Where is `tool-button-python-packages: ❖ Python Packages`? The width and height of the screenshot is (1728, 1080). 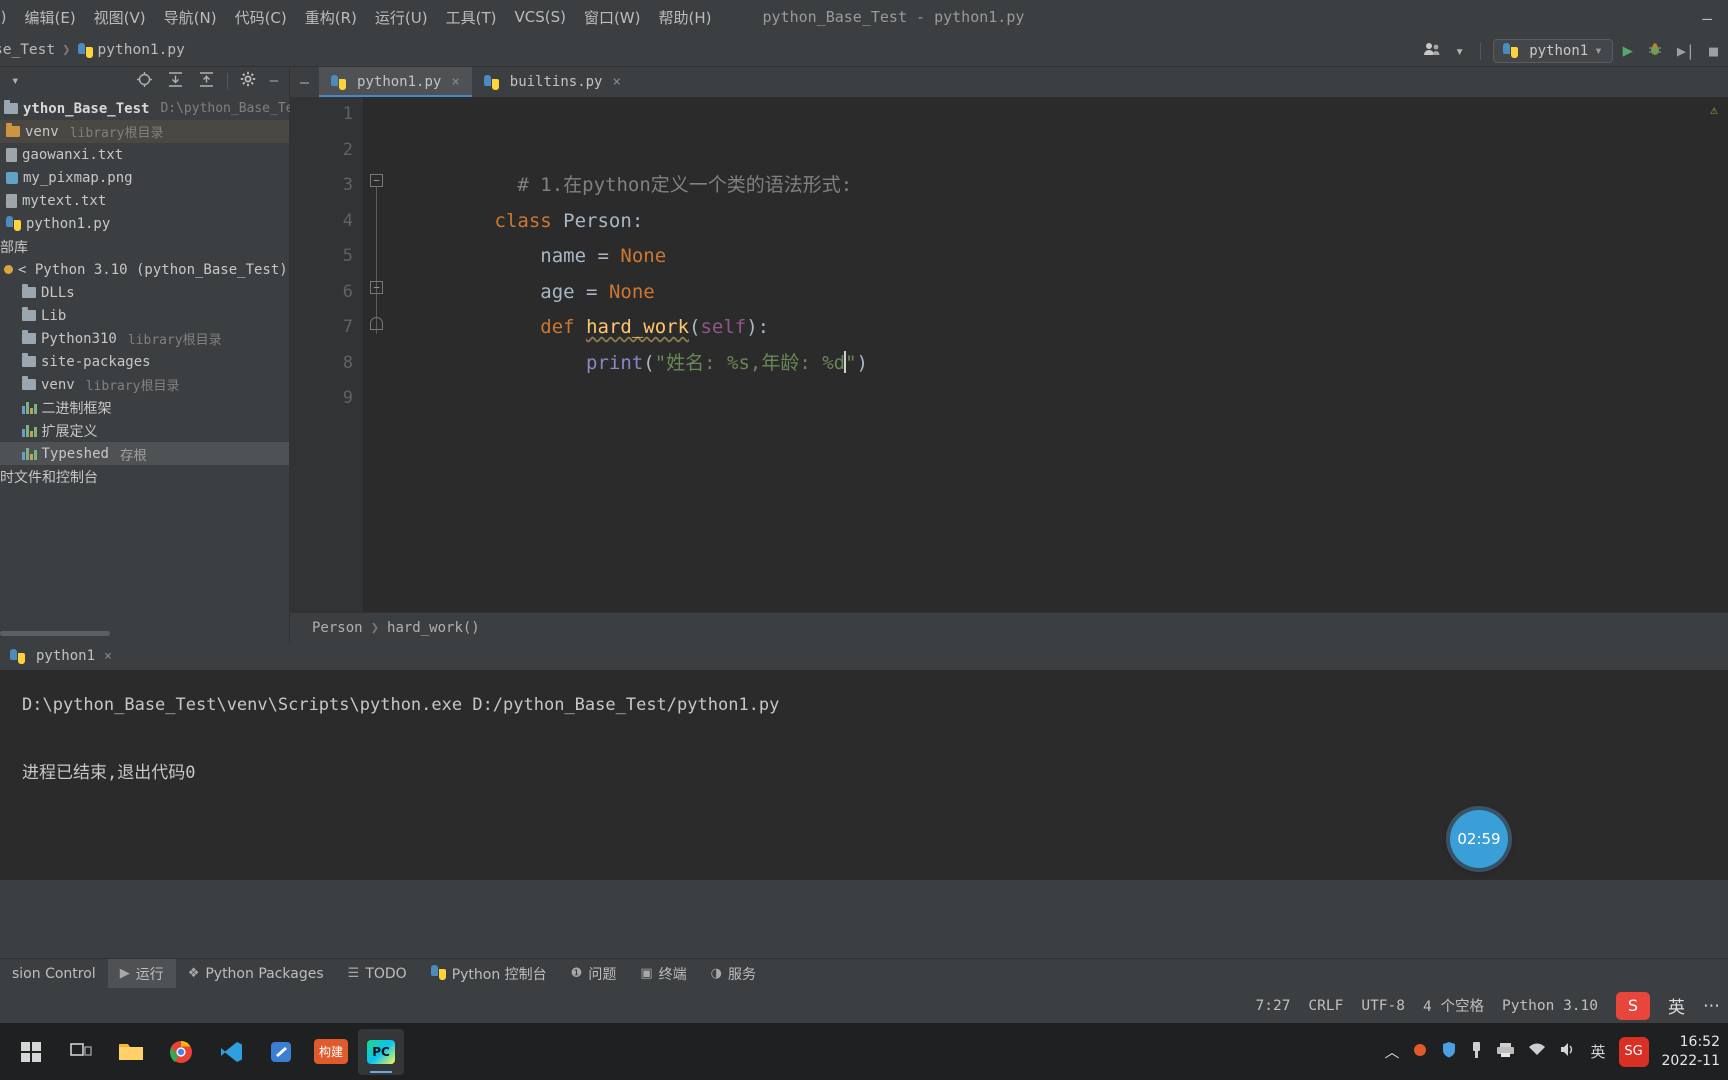
tool-button-python-packages: ❖ Python Packages is located at coordinates (256, 974).